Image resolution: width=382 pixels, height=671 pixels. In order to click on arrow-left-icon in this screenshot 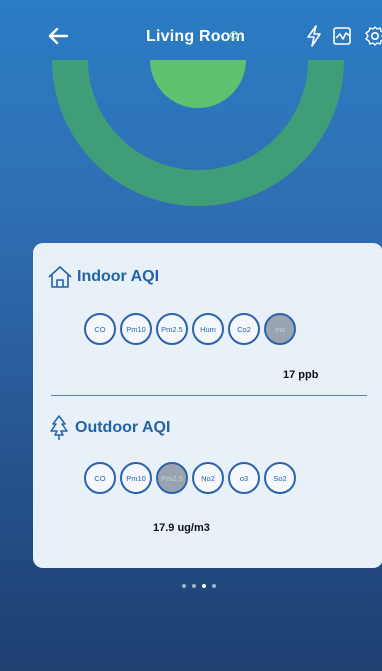, I will do `click(58, 36)`.